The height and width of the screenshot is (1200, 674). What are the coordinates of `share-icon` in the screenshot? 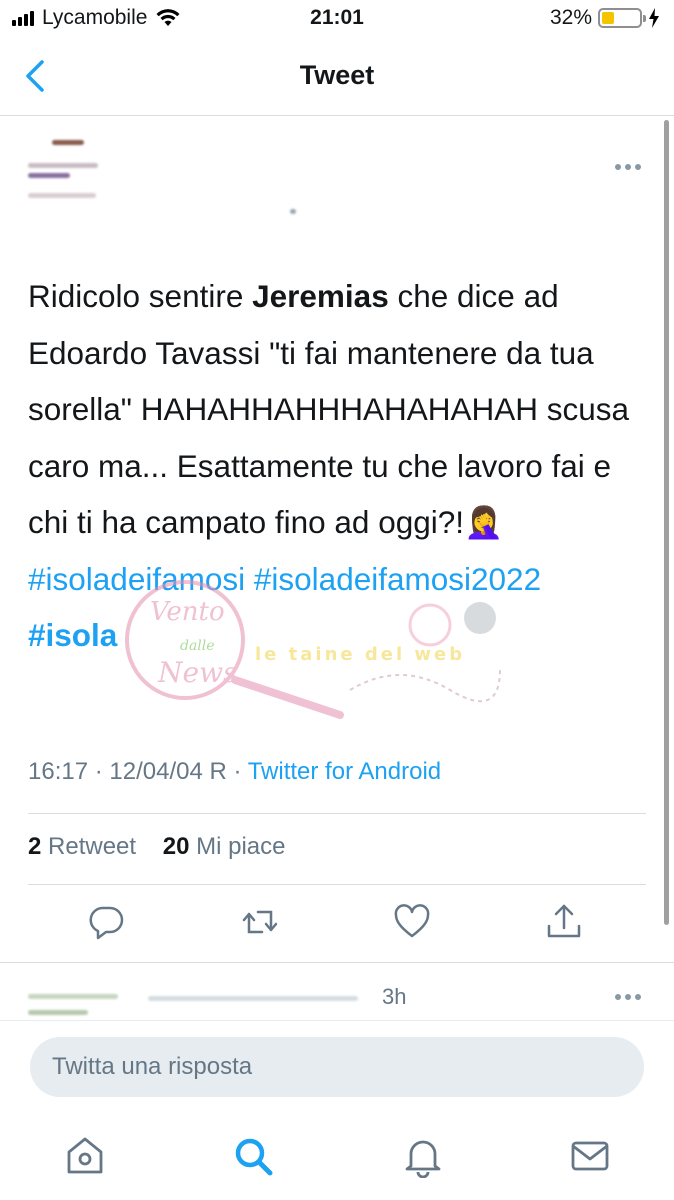 It's located at (564, 921).